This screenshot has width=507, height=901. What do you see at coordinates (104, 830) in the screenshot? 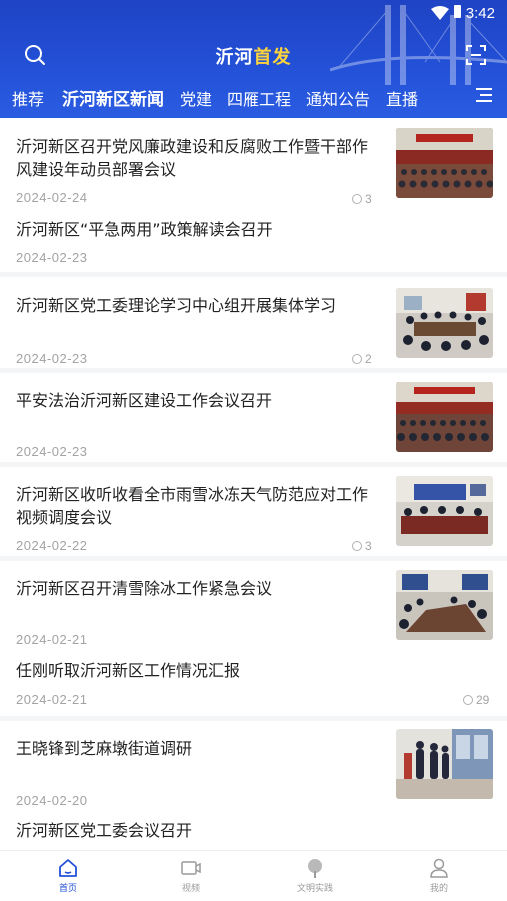
I see `news-title: 沂河新区党工委会议召开` at bounding box center [104, 830].